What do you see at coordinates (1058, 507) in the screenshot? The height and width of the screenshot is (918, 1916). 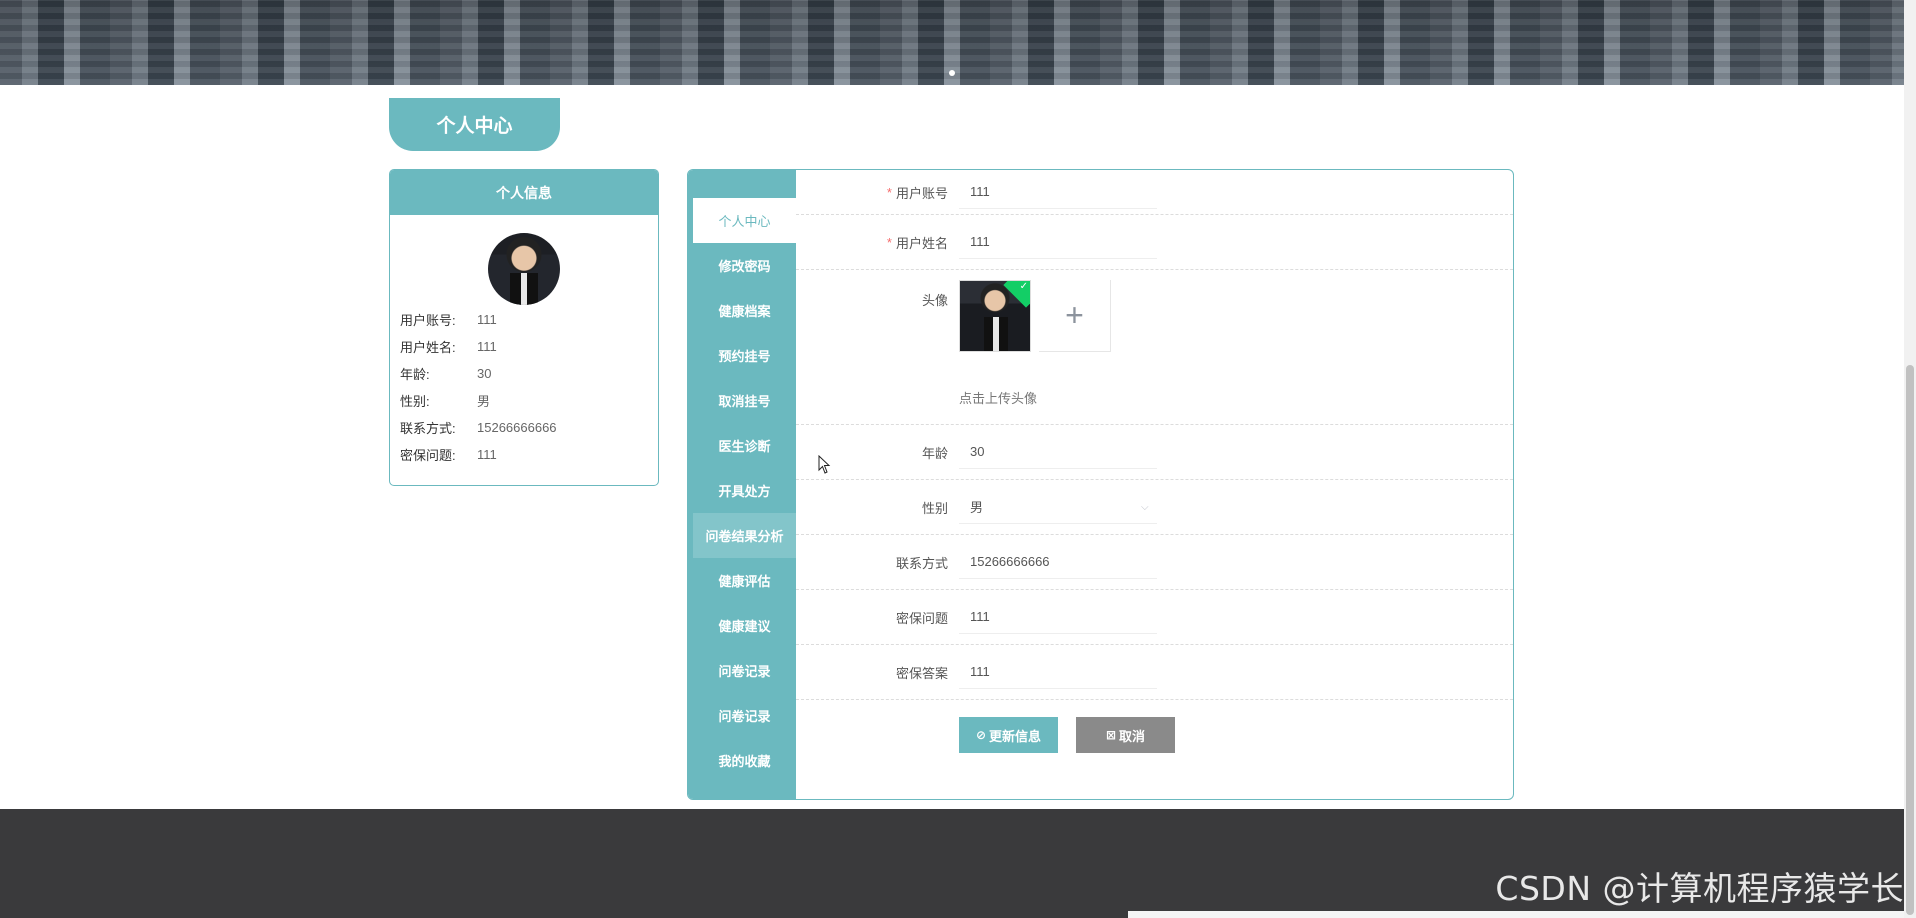 I see `gender-select` at bounding box center [1058, 507].